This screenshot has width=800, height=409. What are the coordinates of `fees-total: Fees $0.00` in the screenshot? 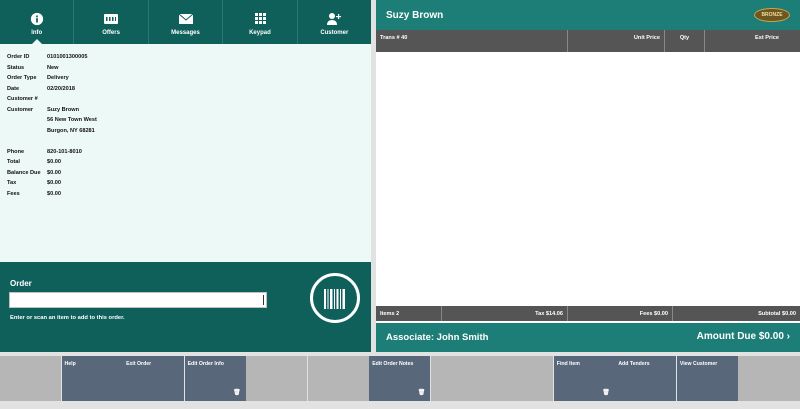 It's located at (620, 313).